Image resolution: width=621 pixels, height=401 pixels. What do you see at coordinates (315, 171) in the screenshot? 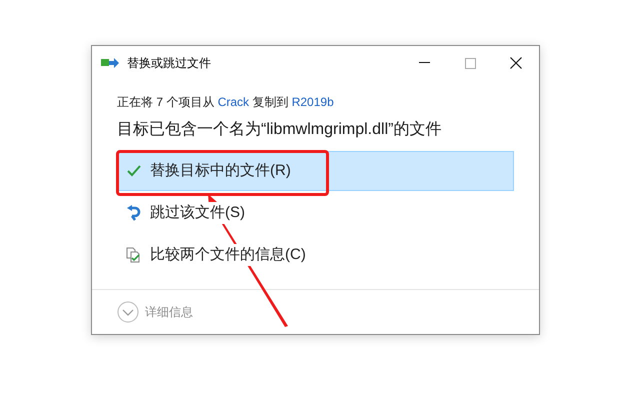
I see `option-button: 替换目标中的文件(R)` at bounding box center [315, 171].